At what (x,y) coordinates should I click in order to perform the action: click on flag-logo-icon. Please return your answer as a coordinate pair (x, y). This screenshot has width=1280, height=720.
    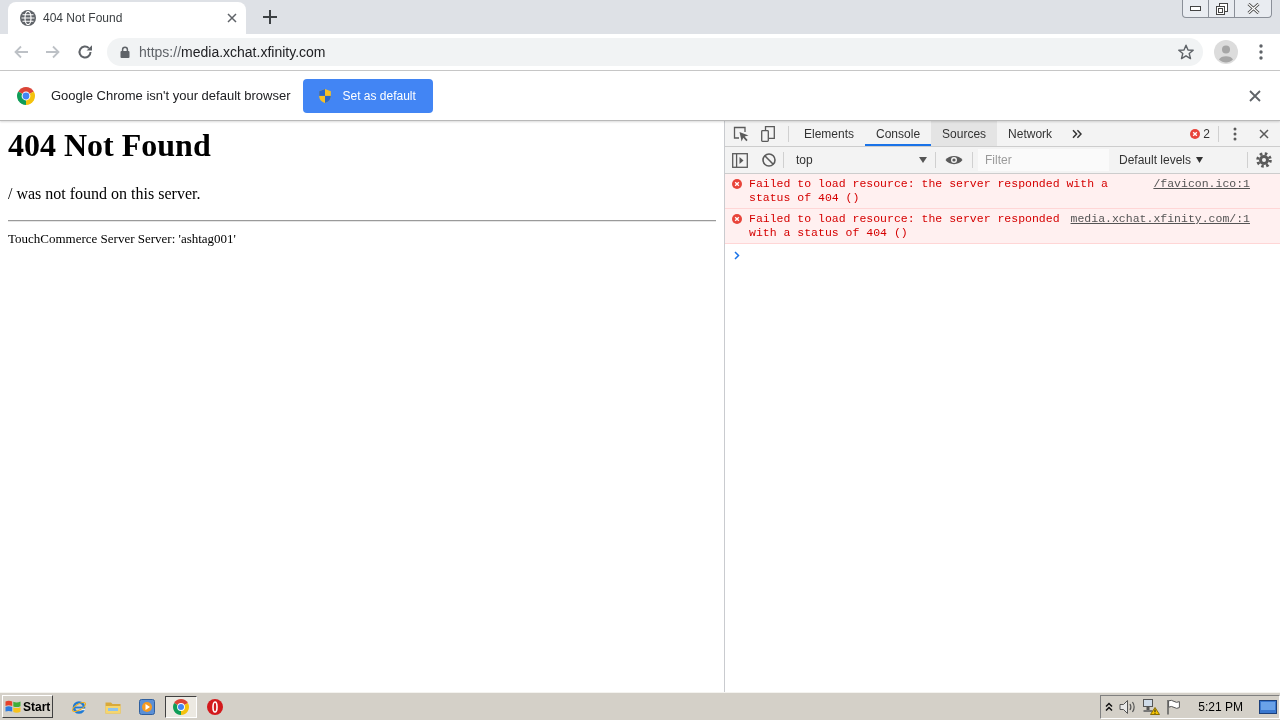
    Looking at the image, I should click on (13, 706).